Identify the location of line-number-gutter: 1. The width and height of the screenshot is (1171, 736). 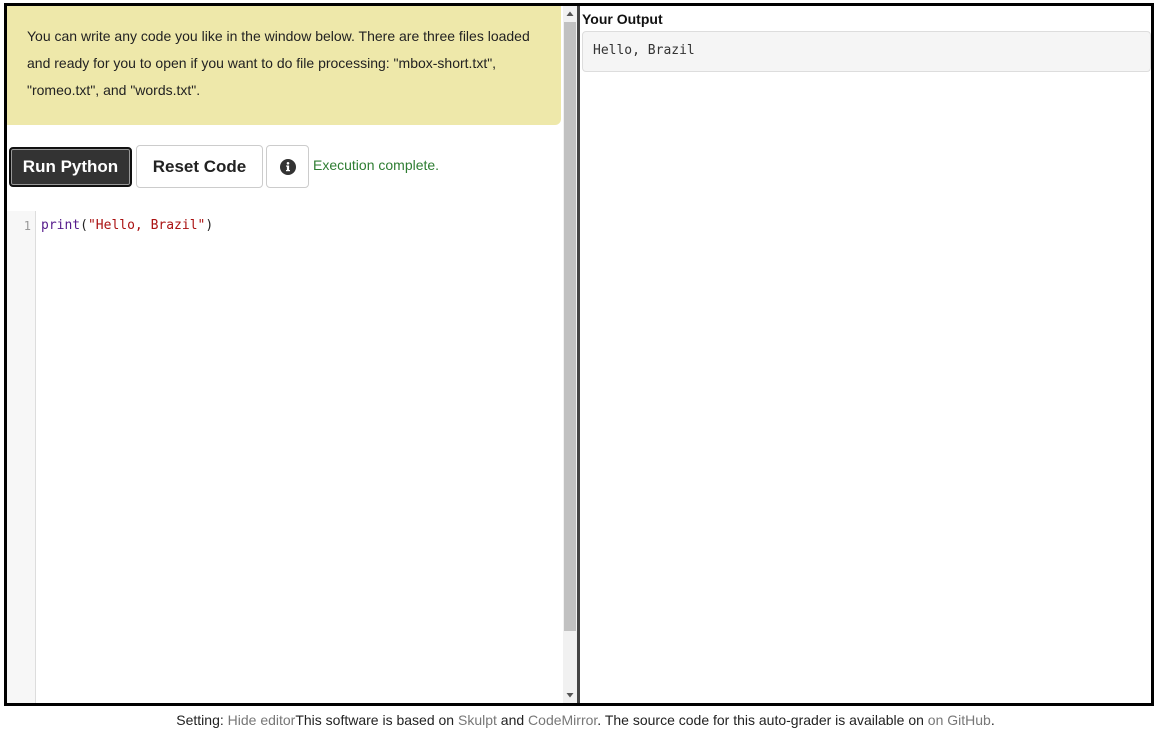
(21, 457).